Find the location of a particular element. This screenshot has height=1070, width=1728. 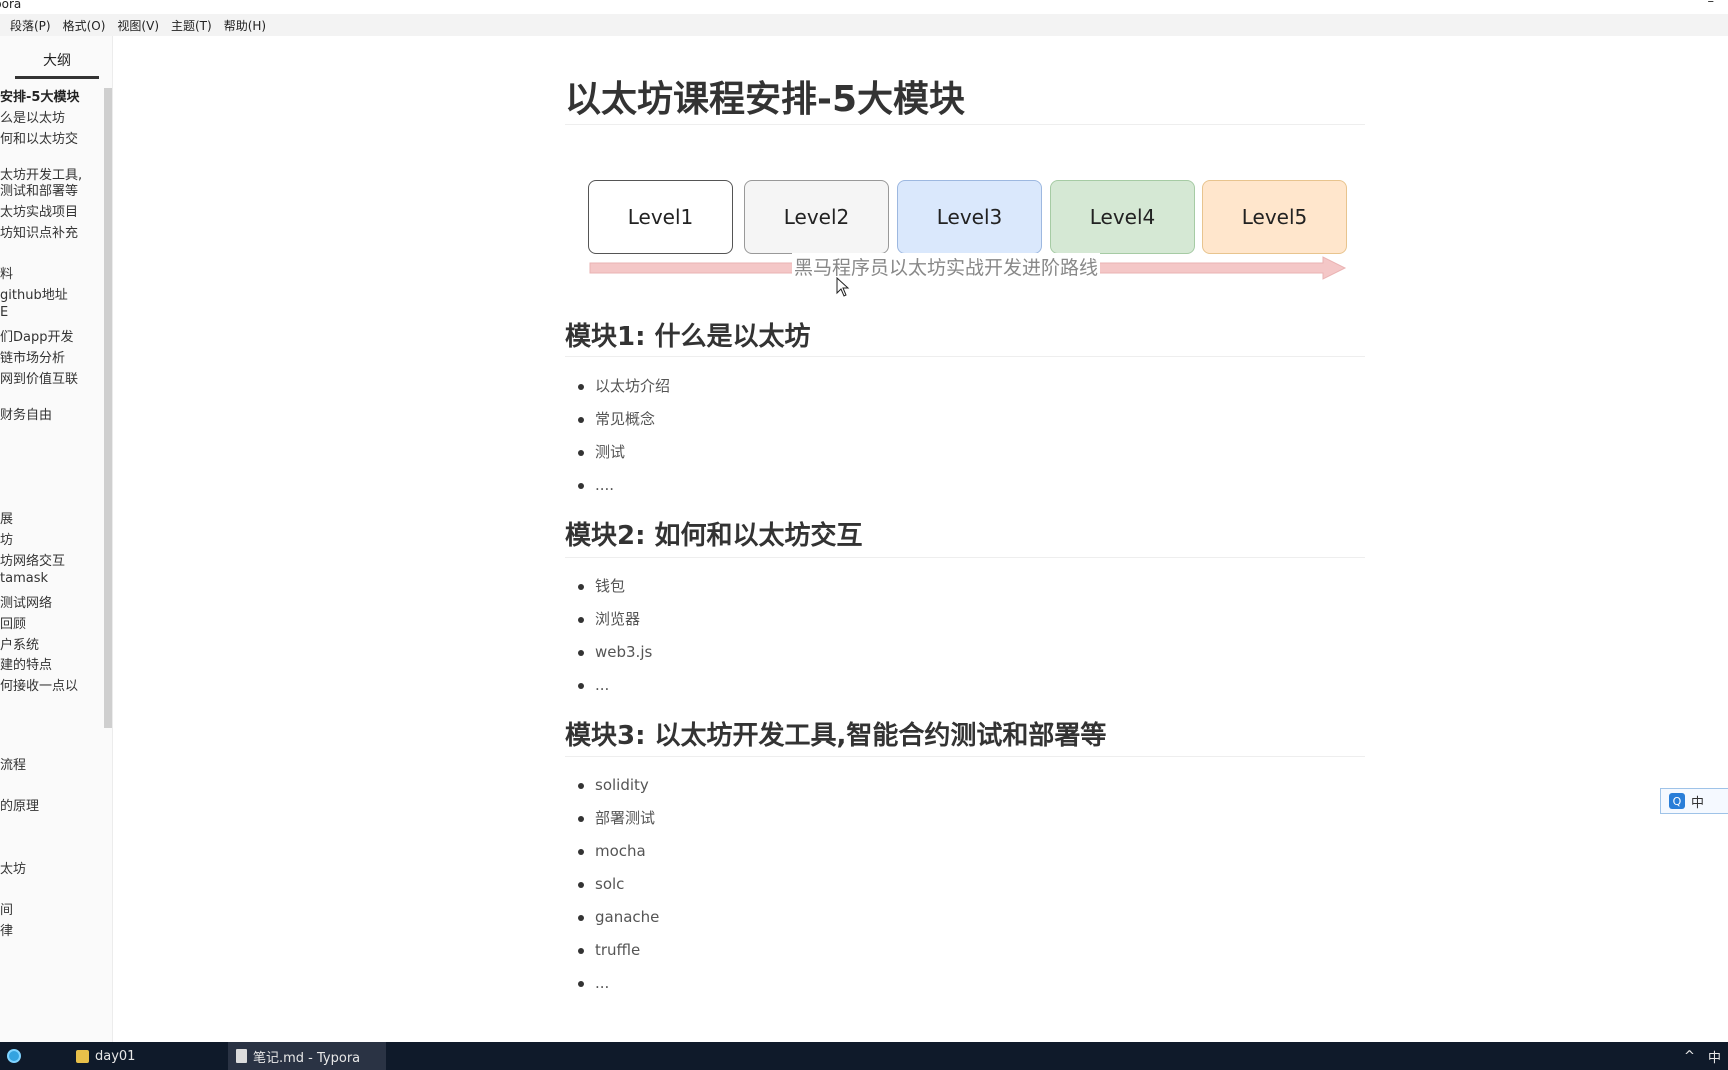

outline-item: 建的特点 is located at coordinates (26, 663).